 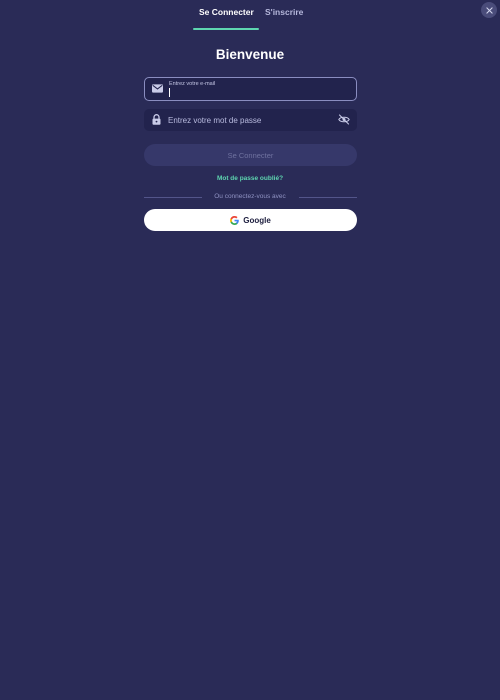 What do you see at coordinates (156, 119) in the screenshot?
I see `lock-icon` at bounding box center [156, 119].